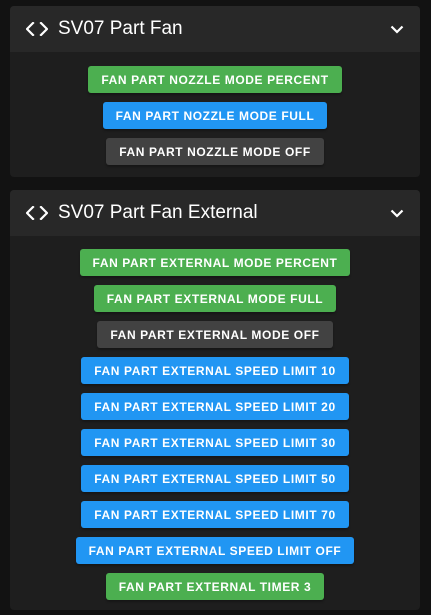 This screenshot has width=431, height=615. I want to click on macro-button: FAN PART EXTERNAL SPEED LIMIT 50, so click(215, 478).